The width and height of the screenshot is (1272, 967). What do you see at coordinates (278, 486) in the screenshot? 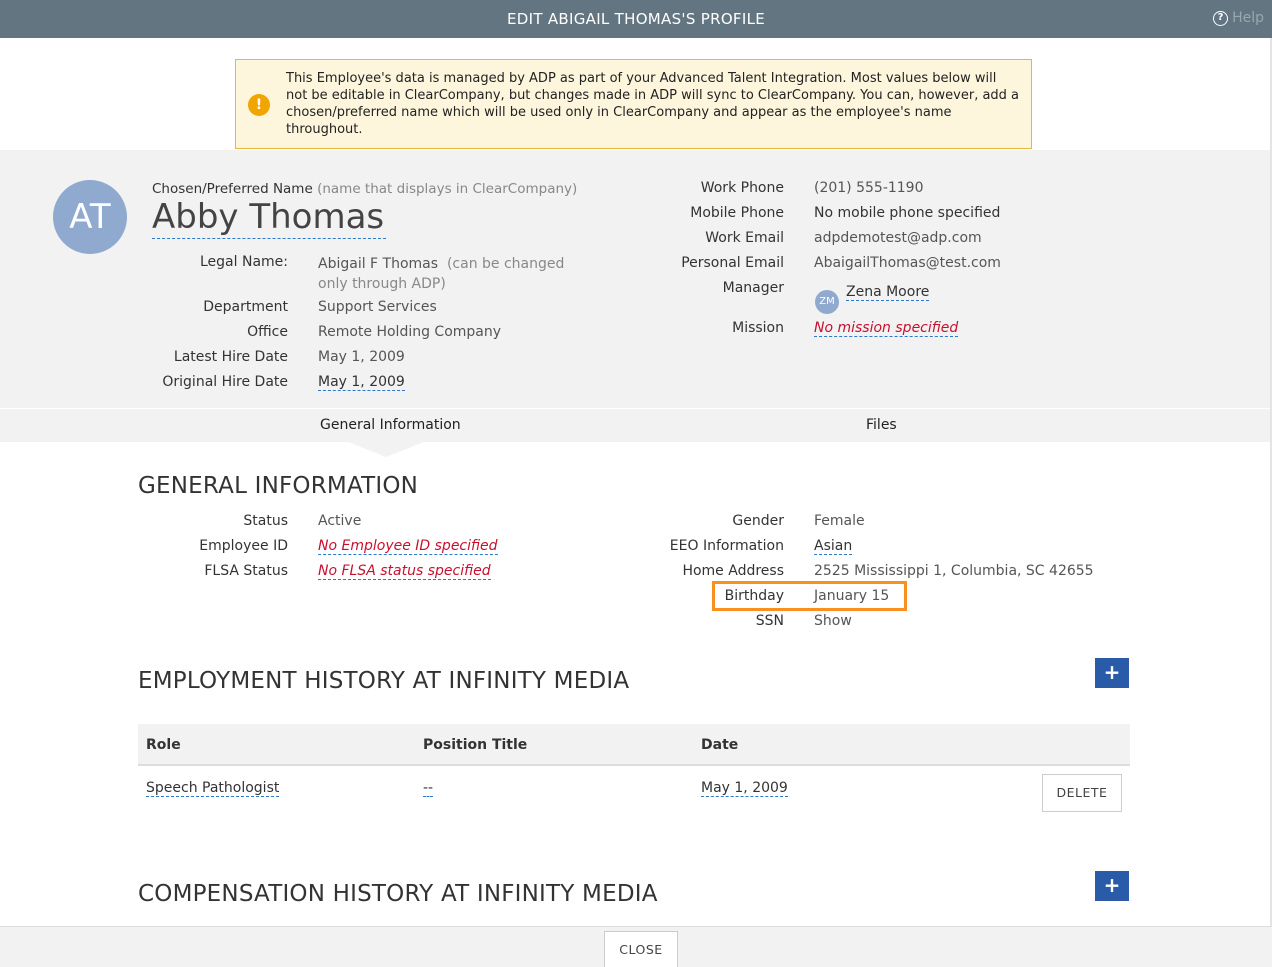
I see `general-information-heading: GENERAL INFORMATION` at bounding box center [278, 486].